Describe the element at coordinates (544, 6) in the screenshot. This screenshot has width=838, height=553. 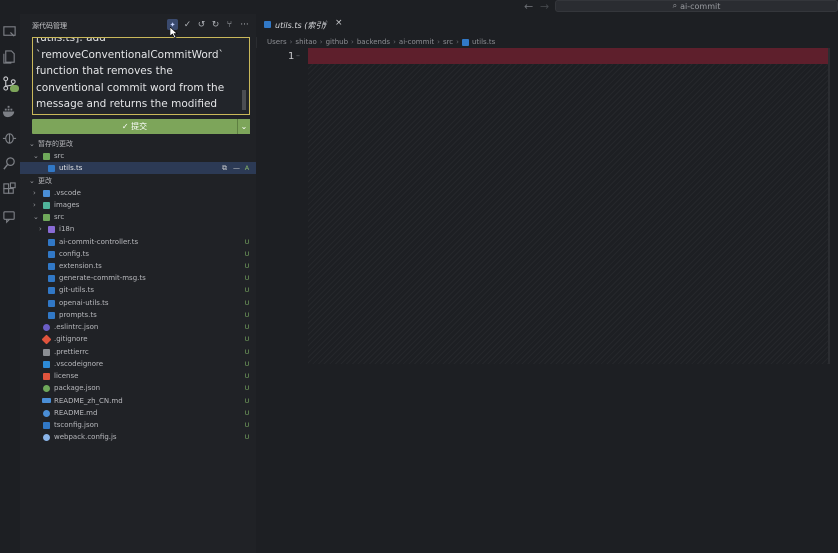
I see `forward-arrow-icon: →` at that location.